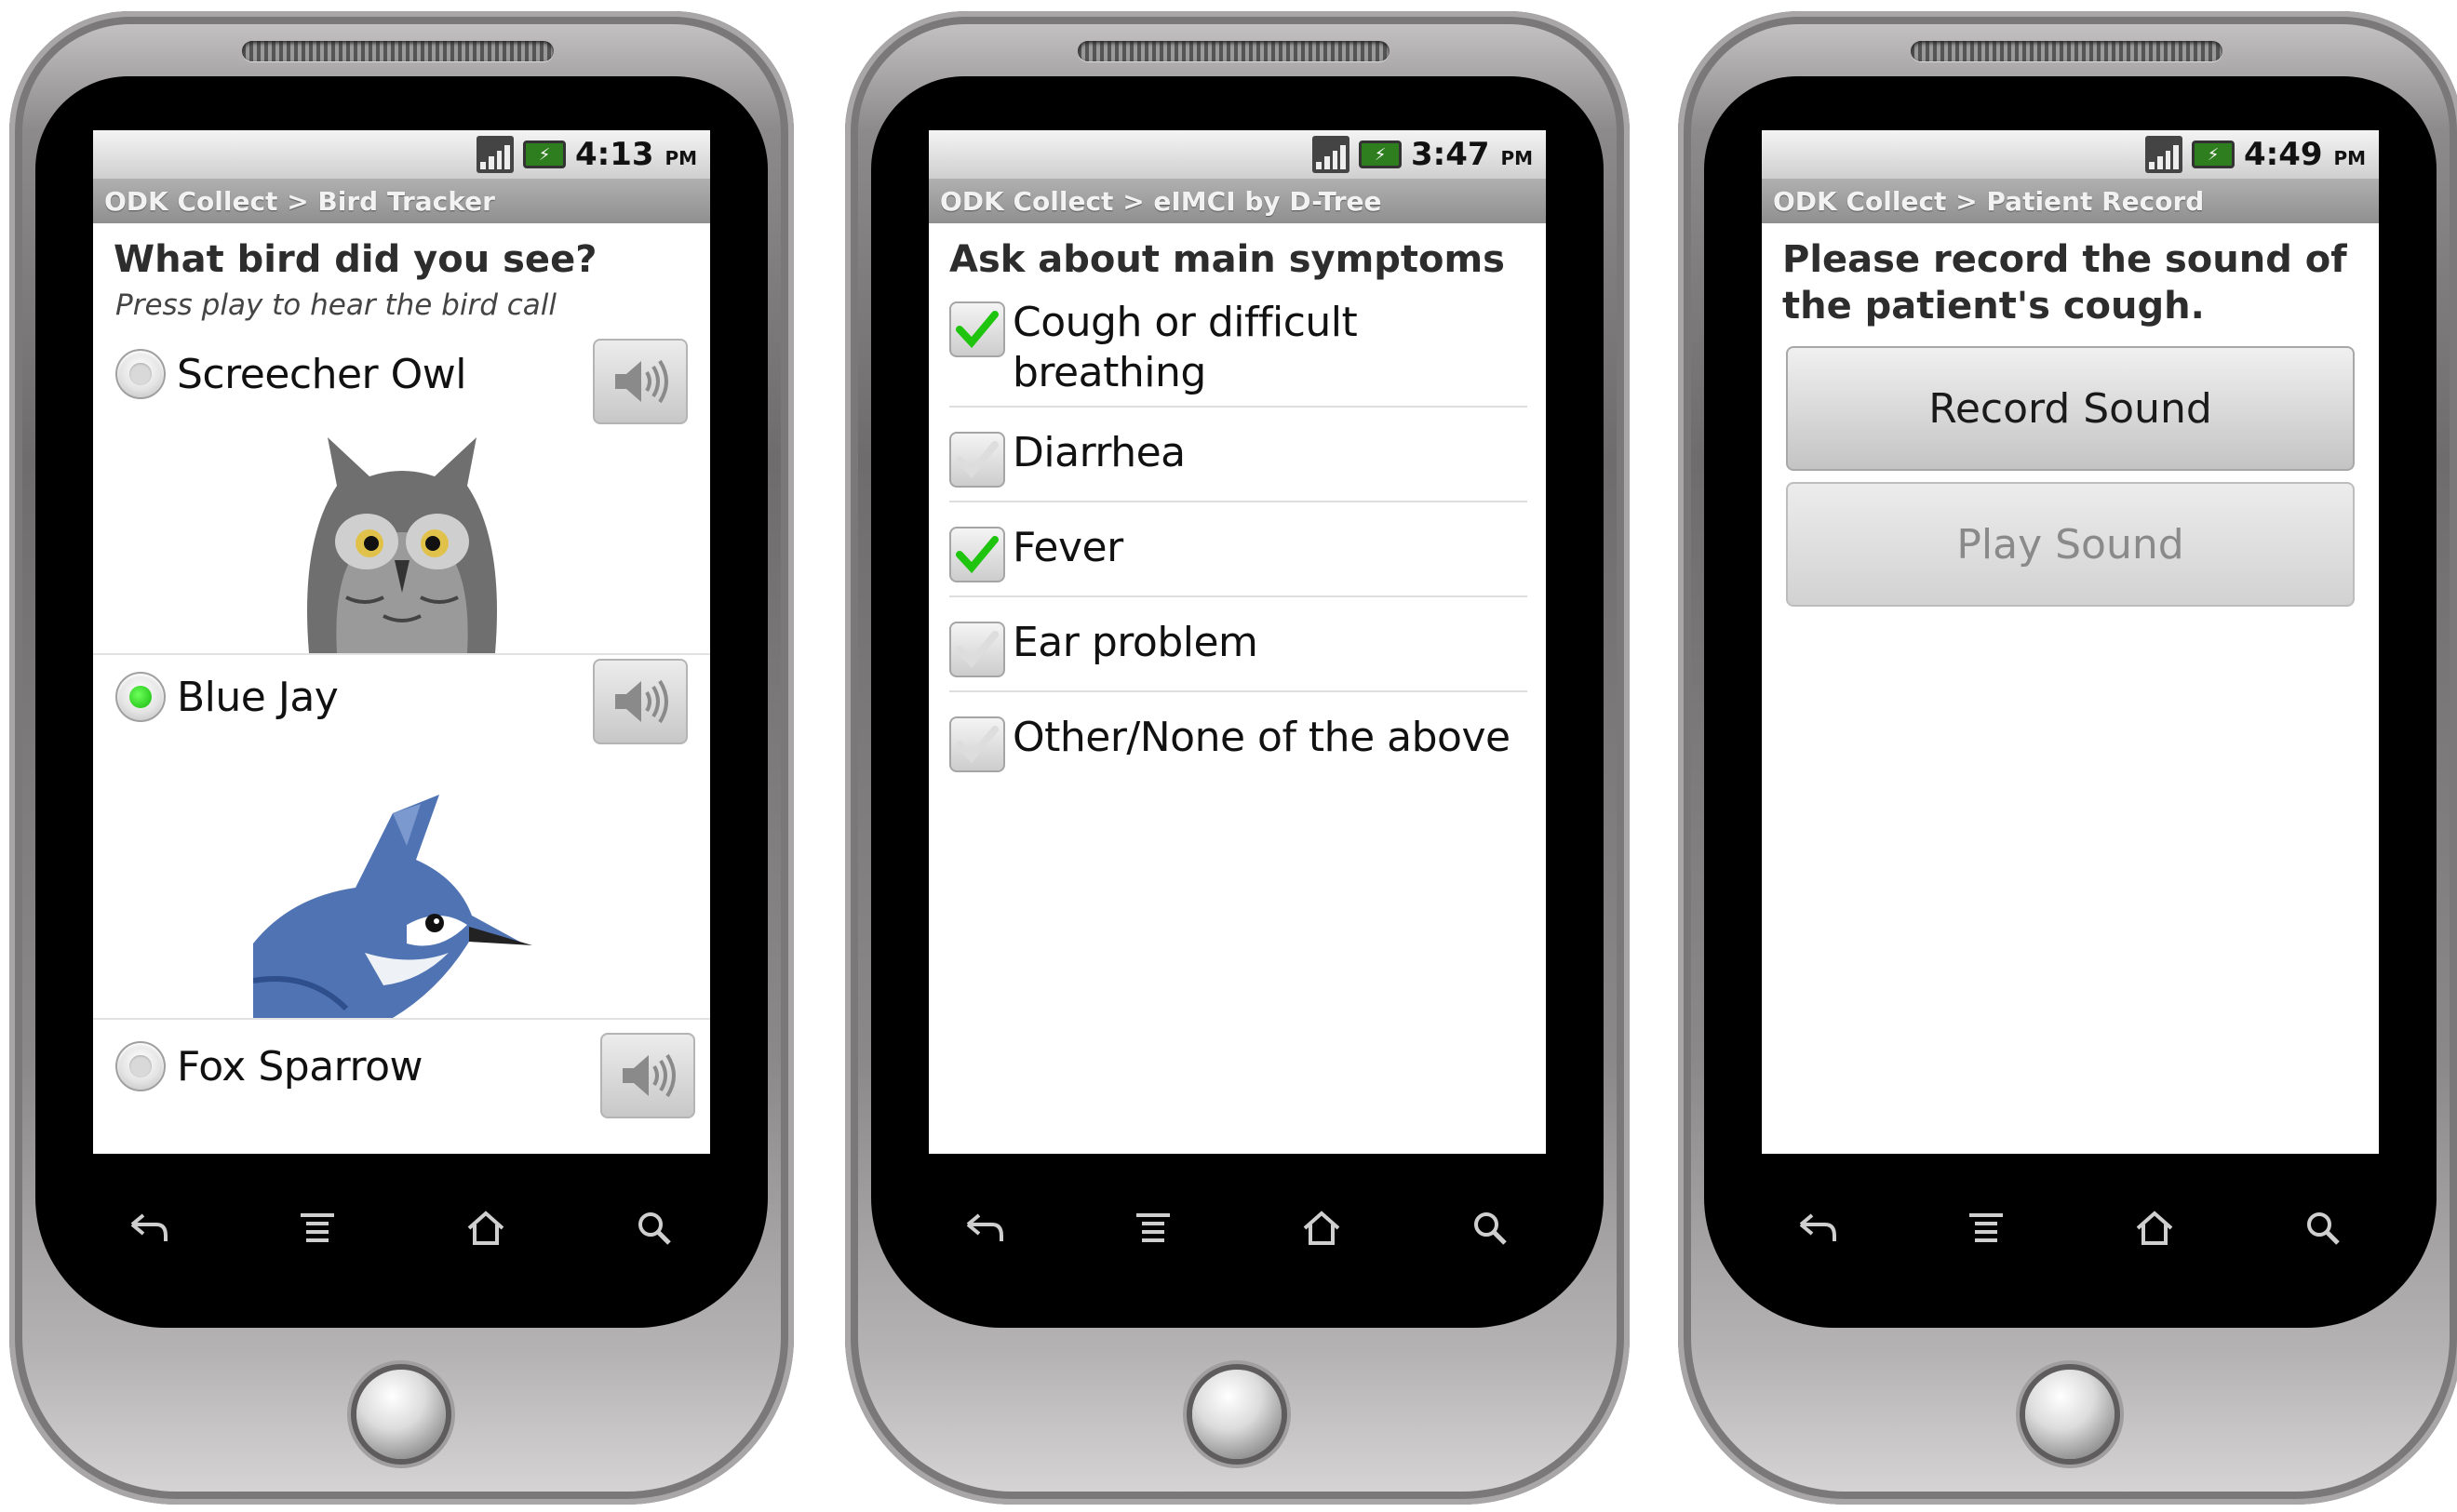 This screenshot has width=2457, height=1512. Describe the element at coordinates (2305, 154) in the screenshot. I see `status-clock: 4:49 PM` at that location.